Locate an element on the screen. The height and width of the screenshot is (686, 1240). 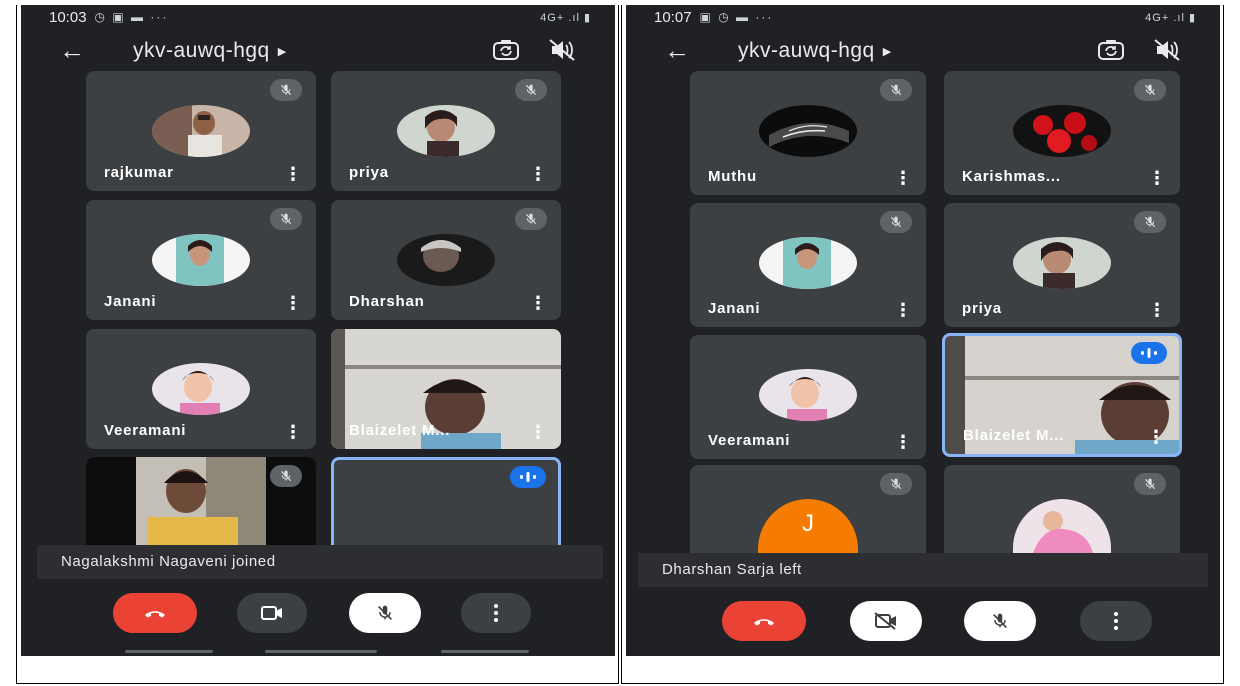
participant-tile: rajkumar ⋮ is located at coordinates (201, 131).